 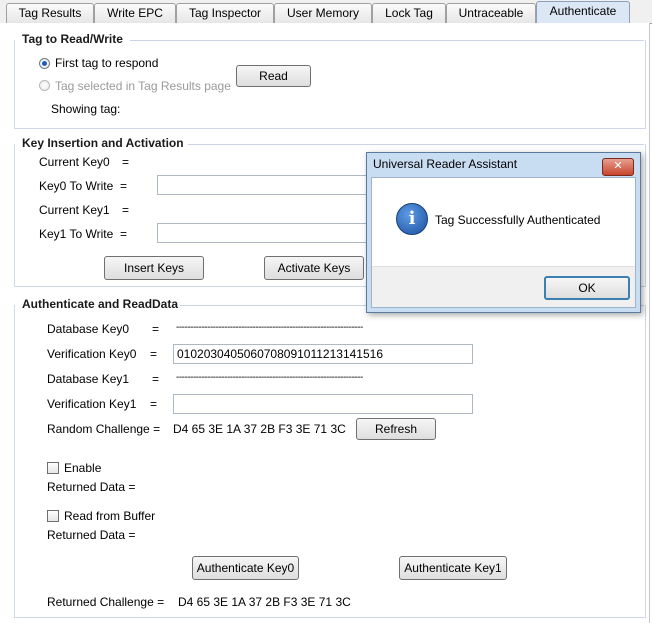 I want to click on returned-challenge-value: D4 65 3E 1A 37 2B F3 3E 71 3C, so click(x=264, y=602).